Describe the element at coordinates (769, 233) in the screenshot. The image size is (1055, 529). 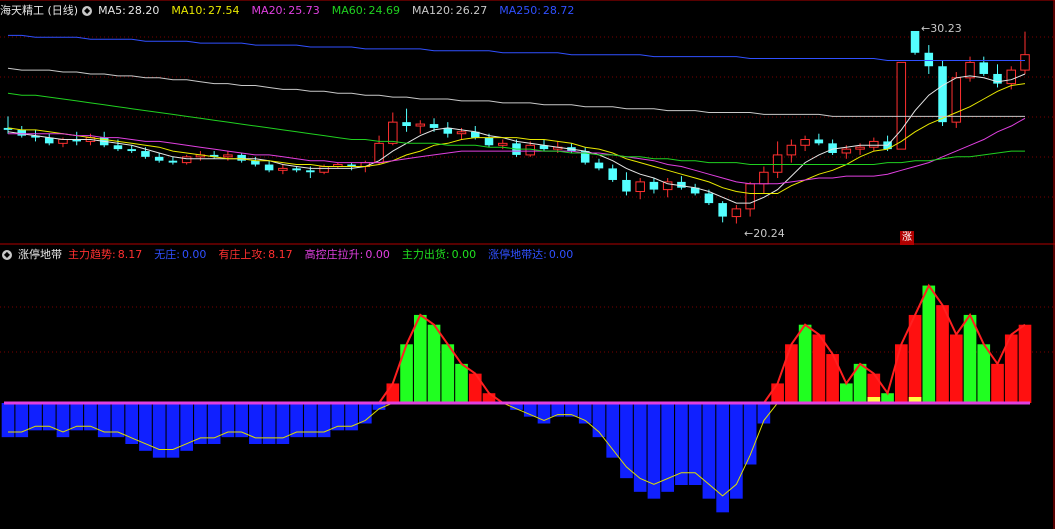
I see `low-price-value: 20.24` at that location.